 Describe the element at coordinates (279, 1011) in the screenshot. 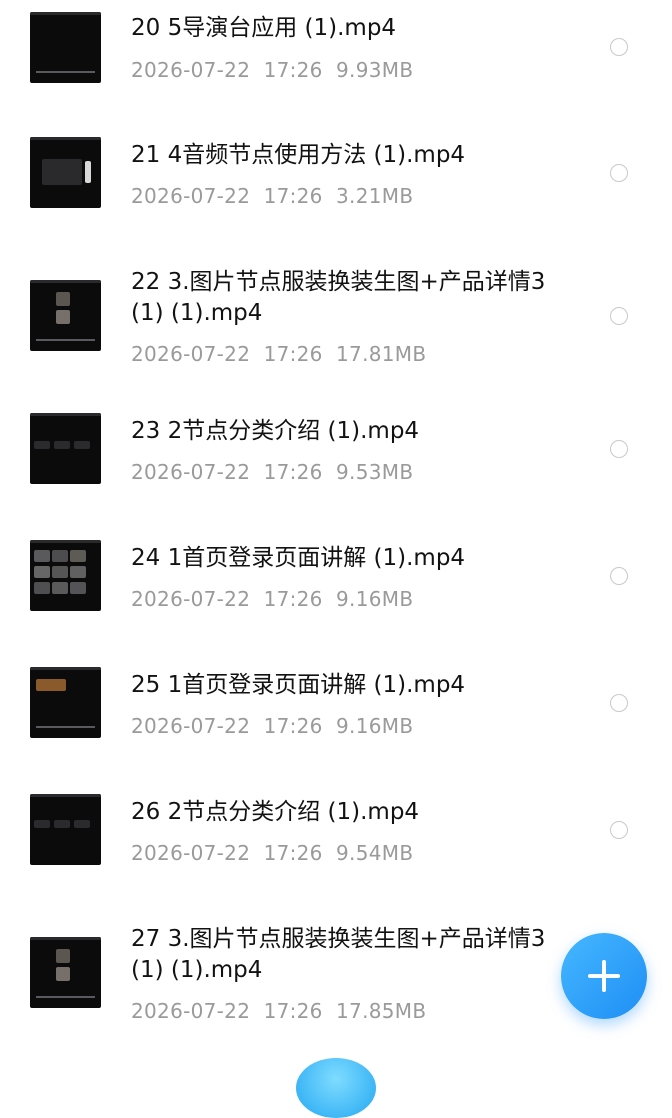

I see `file-meta: 2026-07-22 17:26 17.85MB` at that location.